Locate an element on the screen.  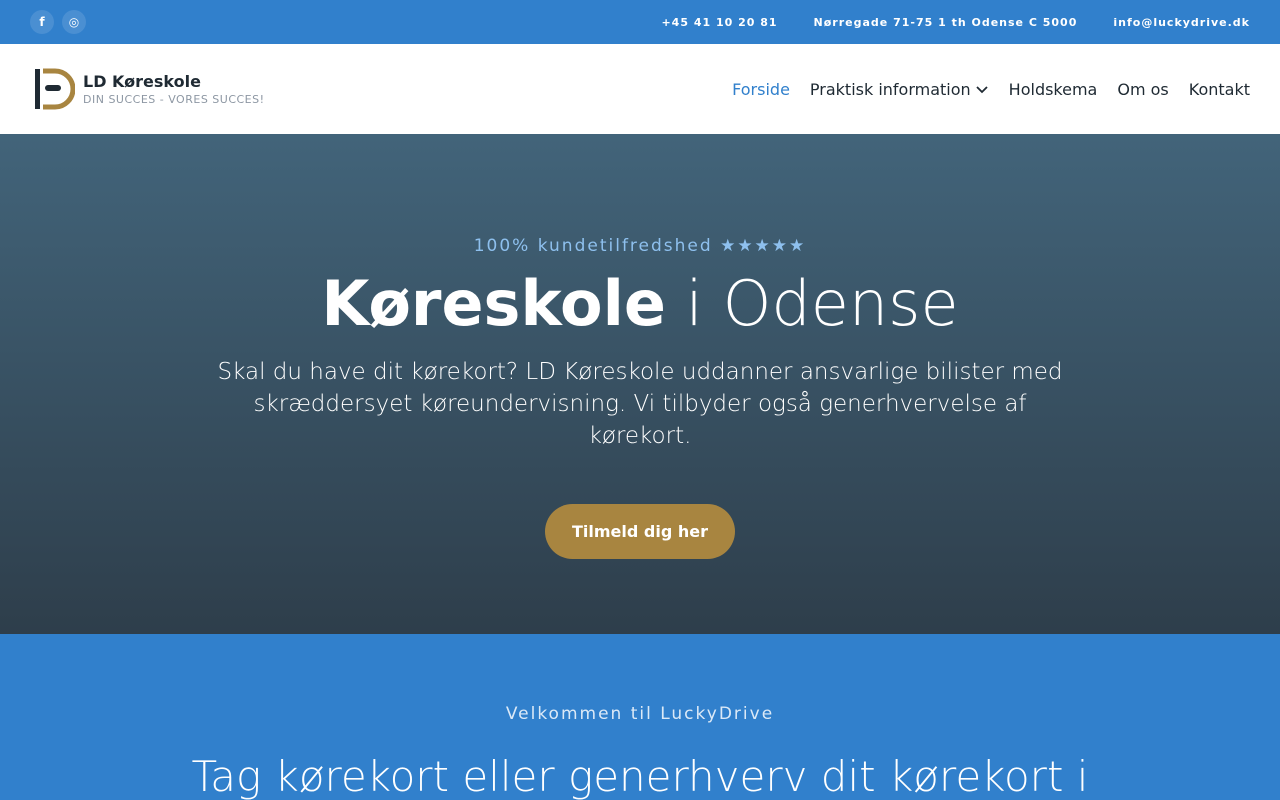
instagram-icon: ◎ is located at coordinates (74, 22).